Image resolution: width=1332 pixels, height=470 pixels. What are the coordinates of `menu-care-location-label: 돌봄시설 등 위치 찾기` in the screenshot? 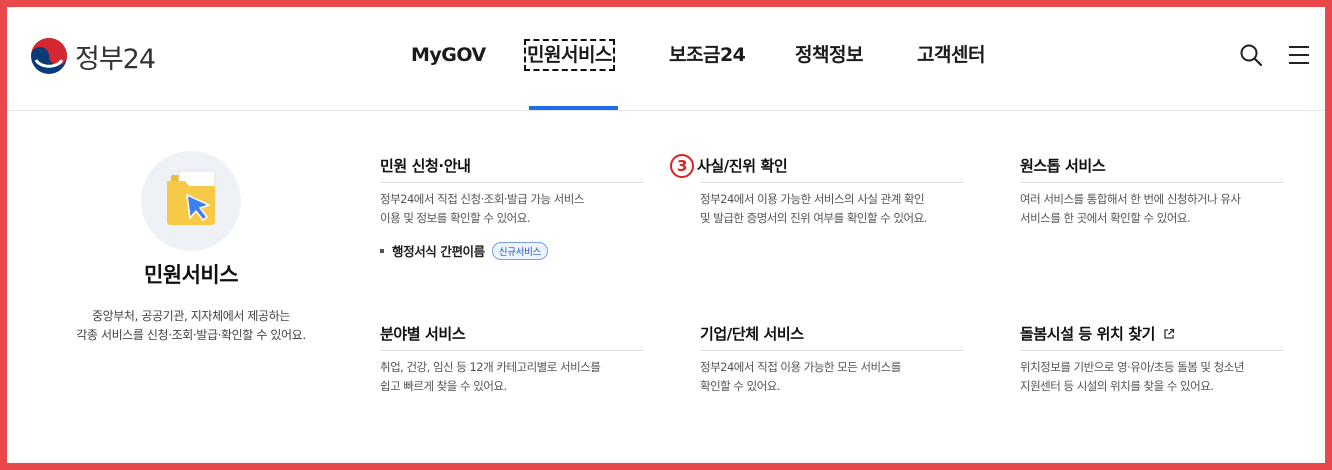 It's located at (1088, 333).